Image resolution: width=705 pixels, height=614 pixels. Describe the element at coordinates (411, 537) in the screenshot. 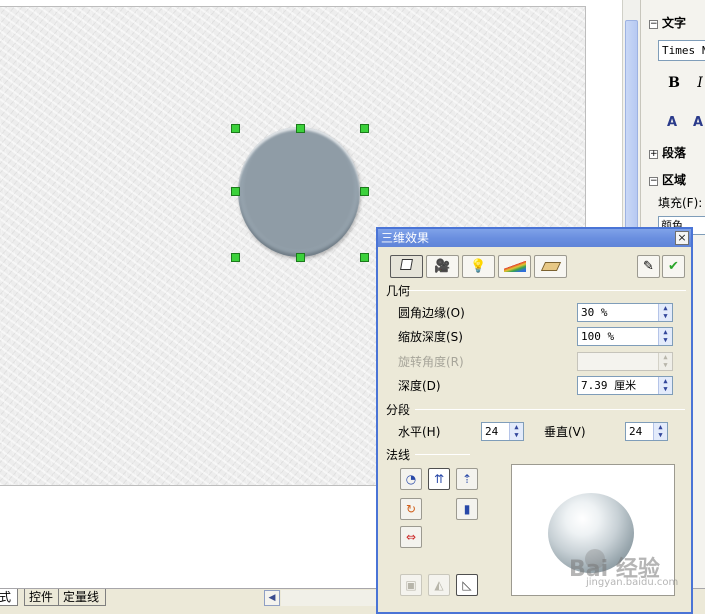

I see `double-sided-icon: ⇔` at that location.